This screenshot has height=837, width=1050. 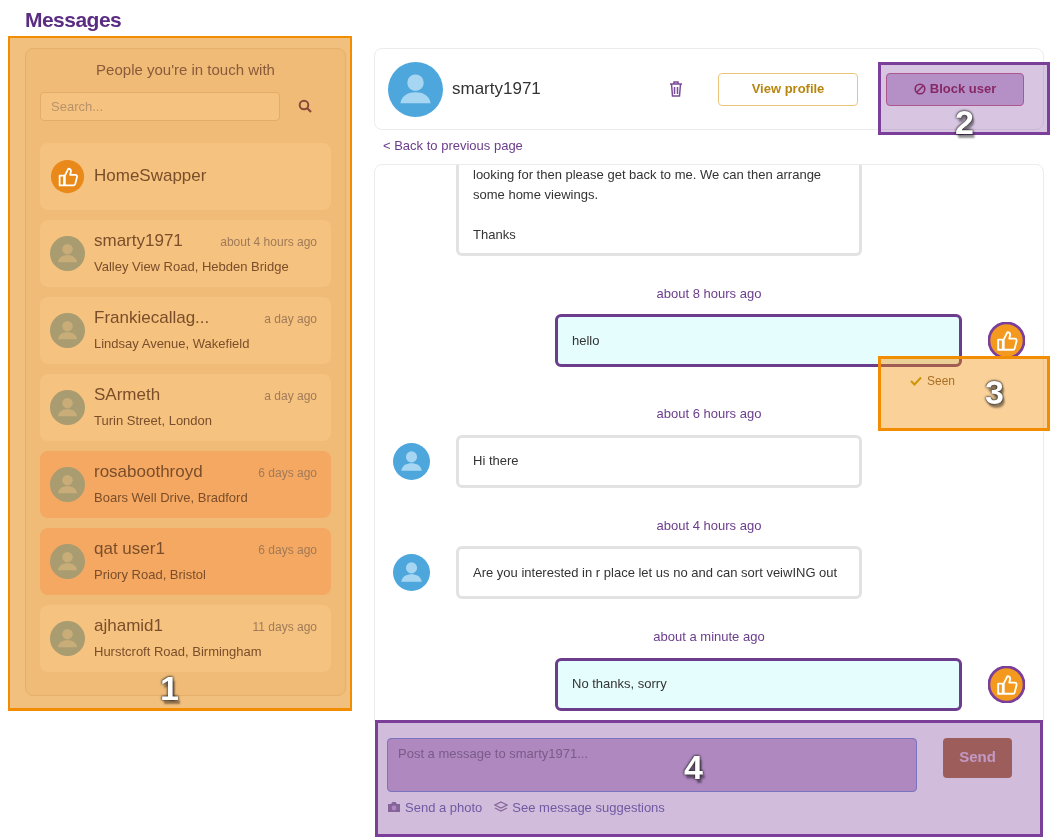 I want to click on message-text: Are you interested in r place let us no and can sort veiwING out, so click(x=655, y=572).